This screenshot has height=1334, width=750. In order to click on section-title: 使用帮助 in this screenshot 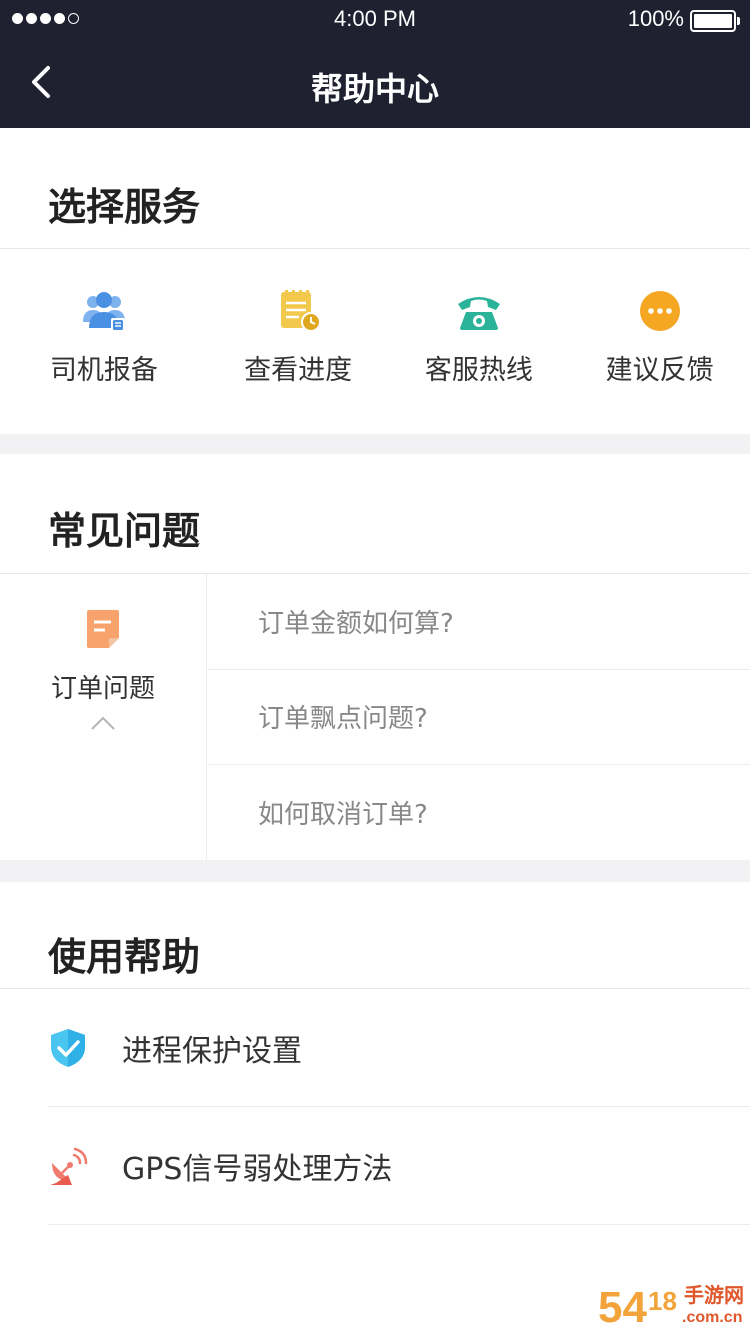, I will do `click(124, 957)`.